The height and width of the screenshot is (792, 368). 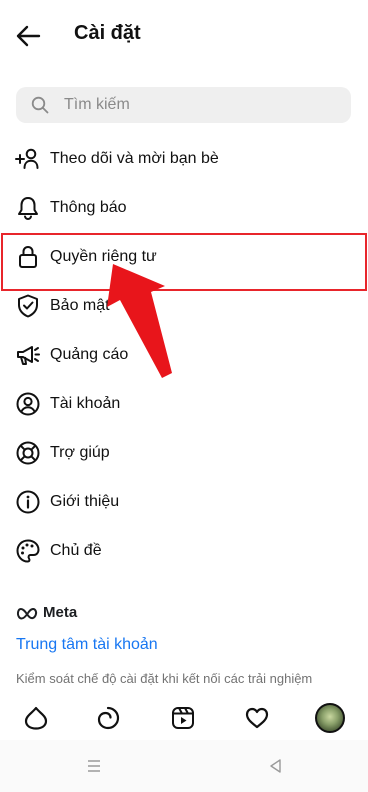 I want to click on highlight-box, so click(x=184, y=262).